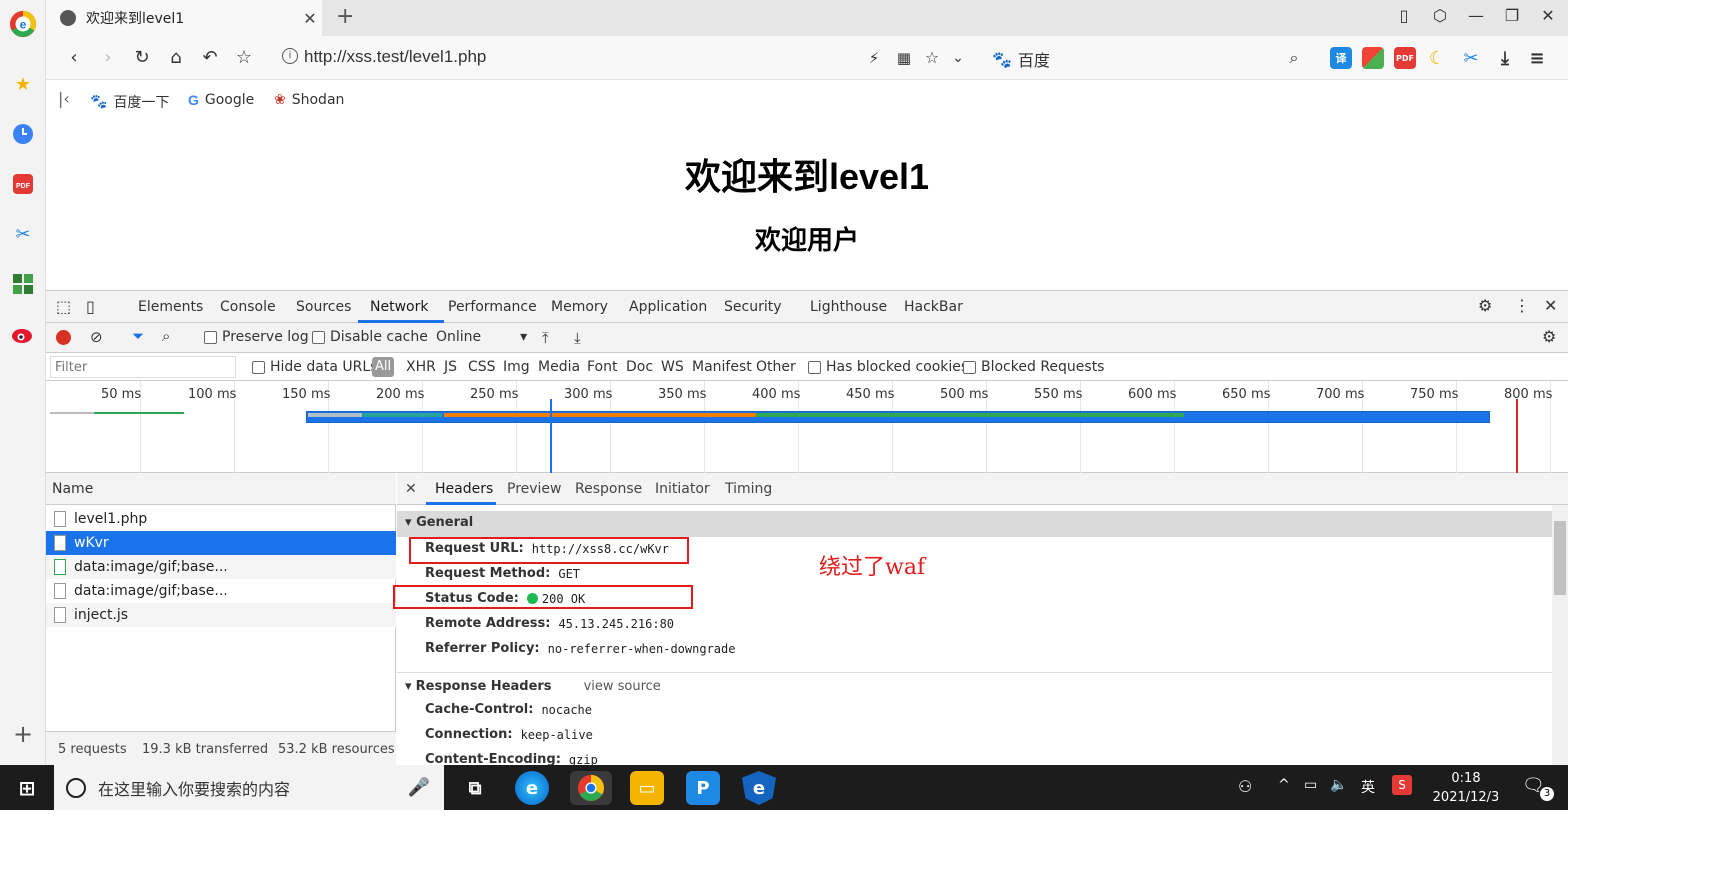 The image size is (1718, 888). What do you see at coordinates (1437, 58) in the screenshot?
I see `night-mode-icon: ☾` at bounding box center [1437, 58].